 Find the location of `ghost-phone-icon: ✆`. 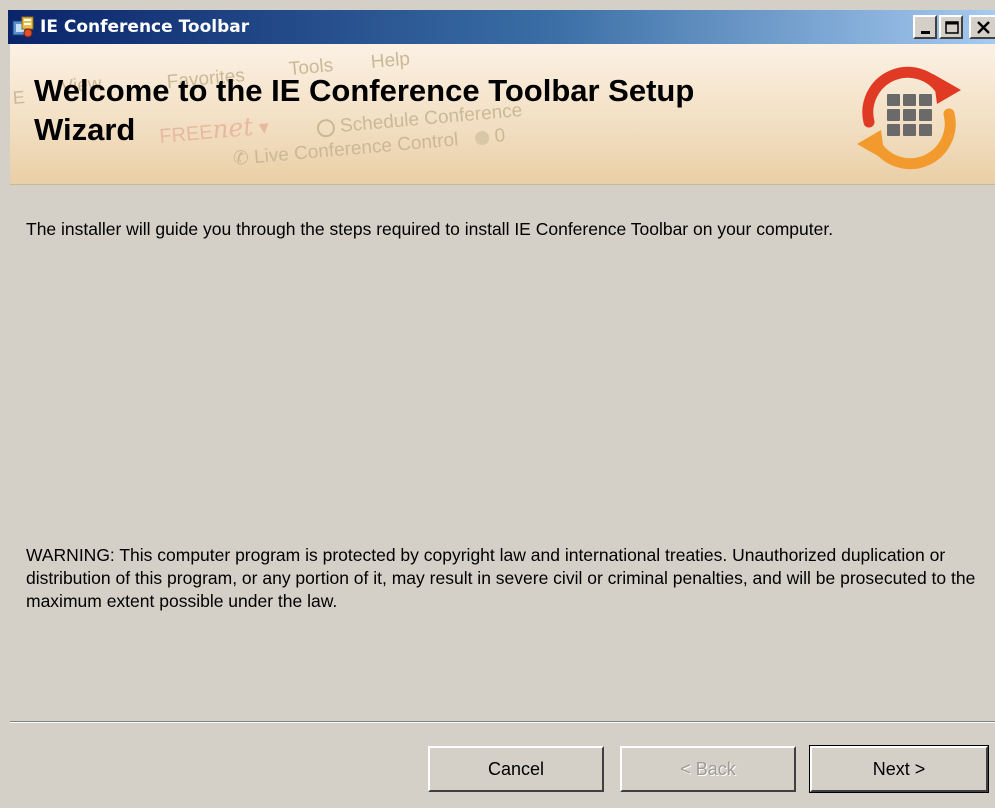

ghost-phone-icon: ✆ is located at coordinates (241, 158).